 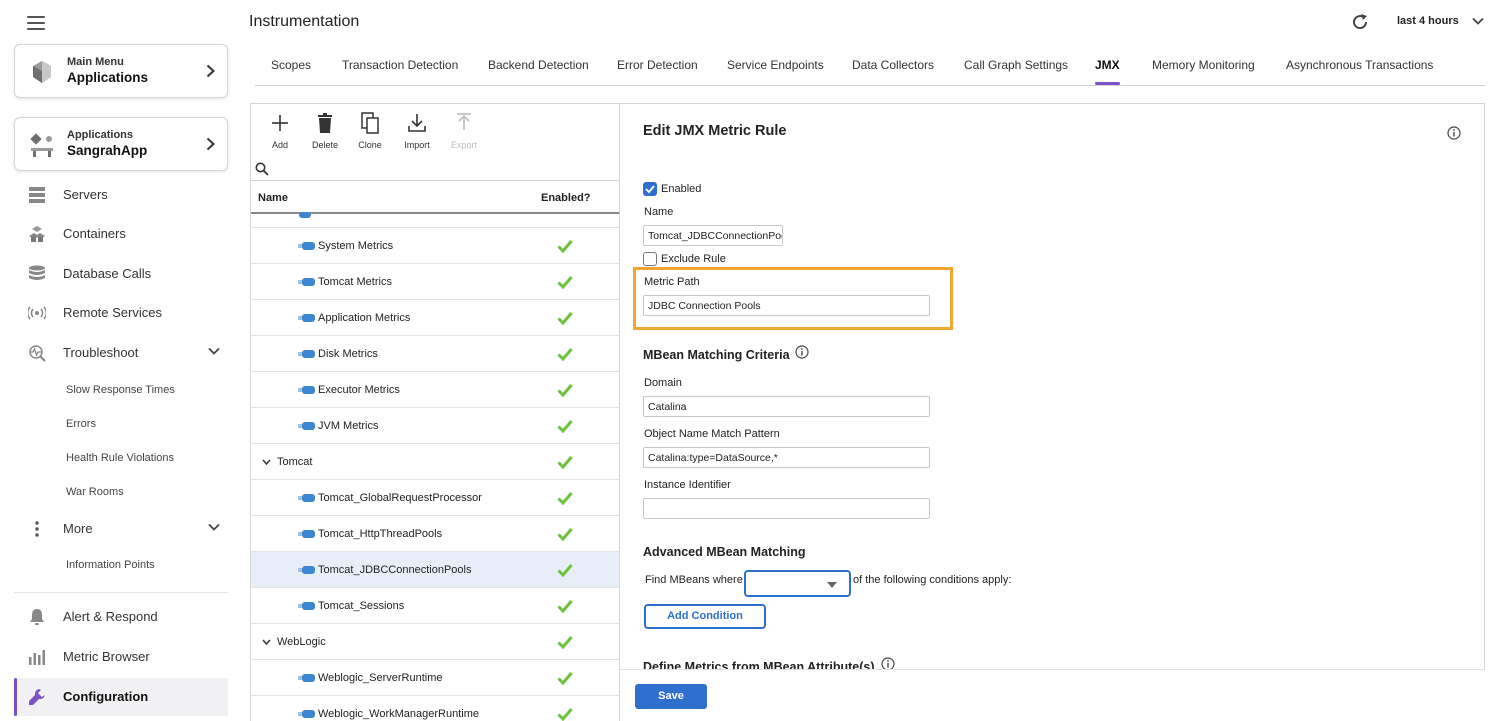 I want to click on table-row: JVM Metrics, so click(x=435, y=426).